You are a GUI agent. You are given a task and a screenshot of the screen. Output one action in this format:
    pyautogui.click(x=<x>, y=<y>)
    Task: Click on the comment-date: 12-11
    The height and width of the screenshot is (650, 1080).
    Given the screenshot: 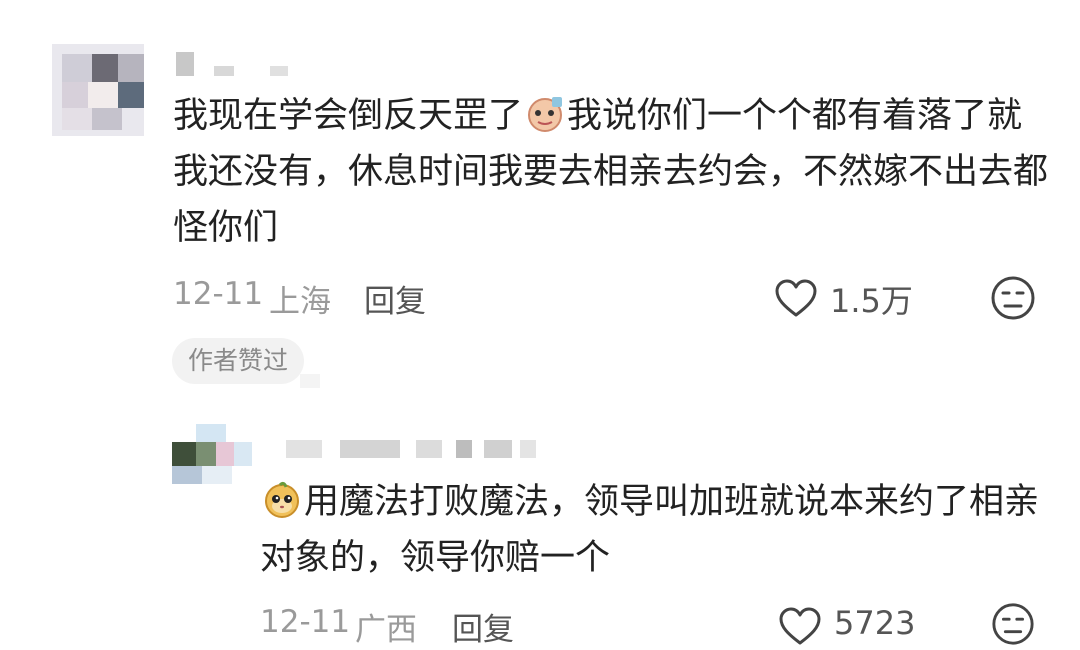 What is the action you would take?
    pyautogui.click(x=218, y=294)
    